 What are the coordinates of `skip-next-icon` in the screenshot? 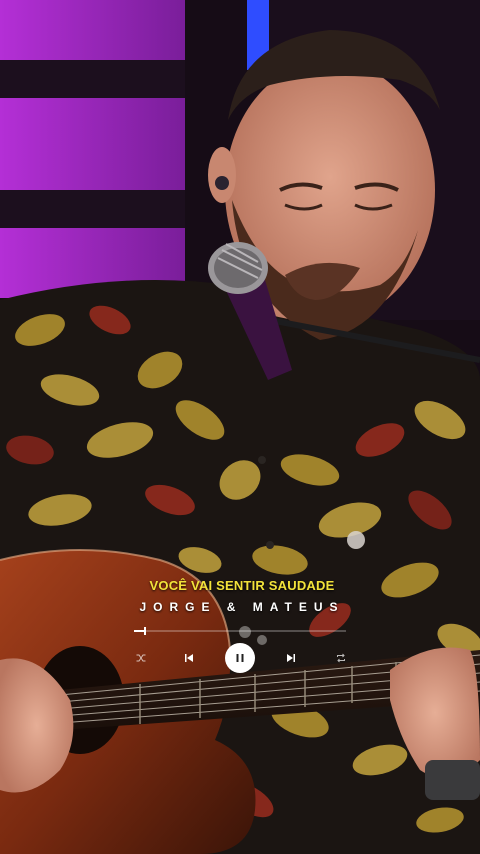 It's located at (291, 658).